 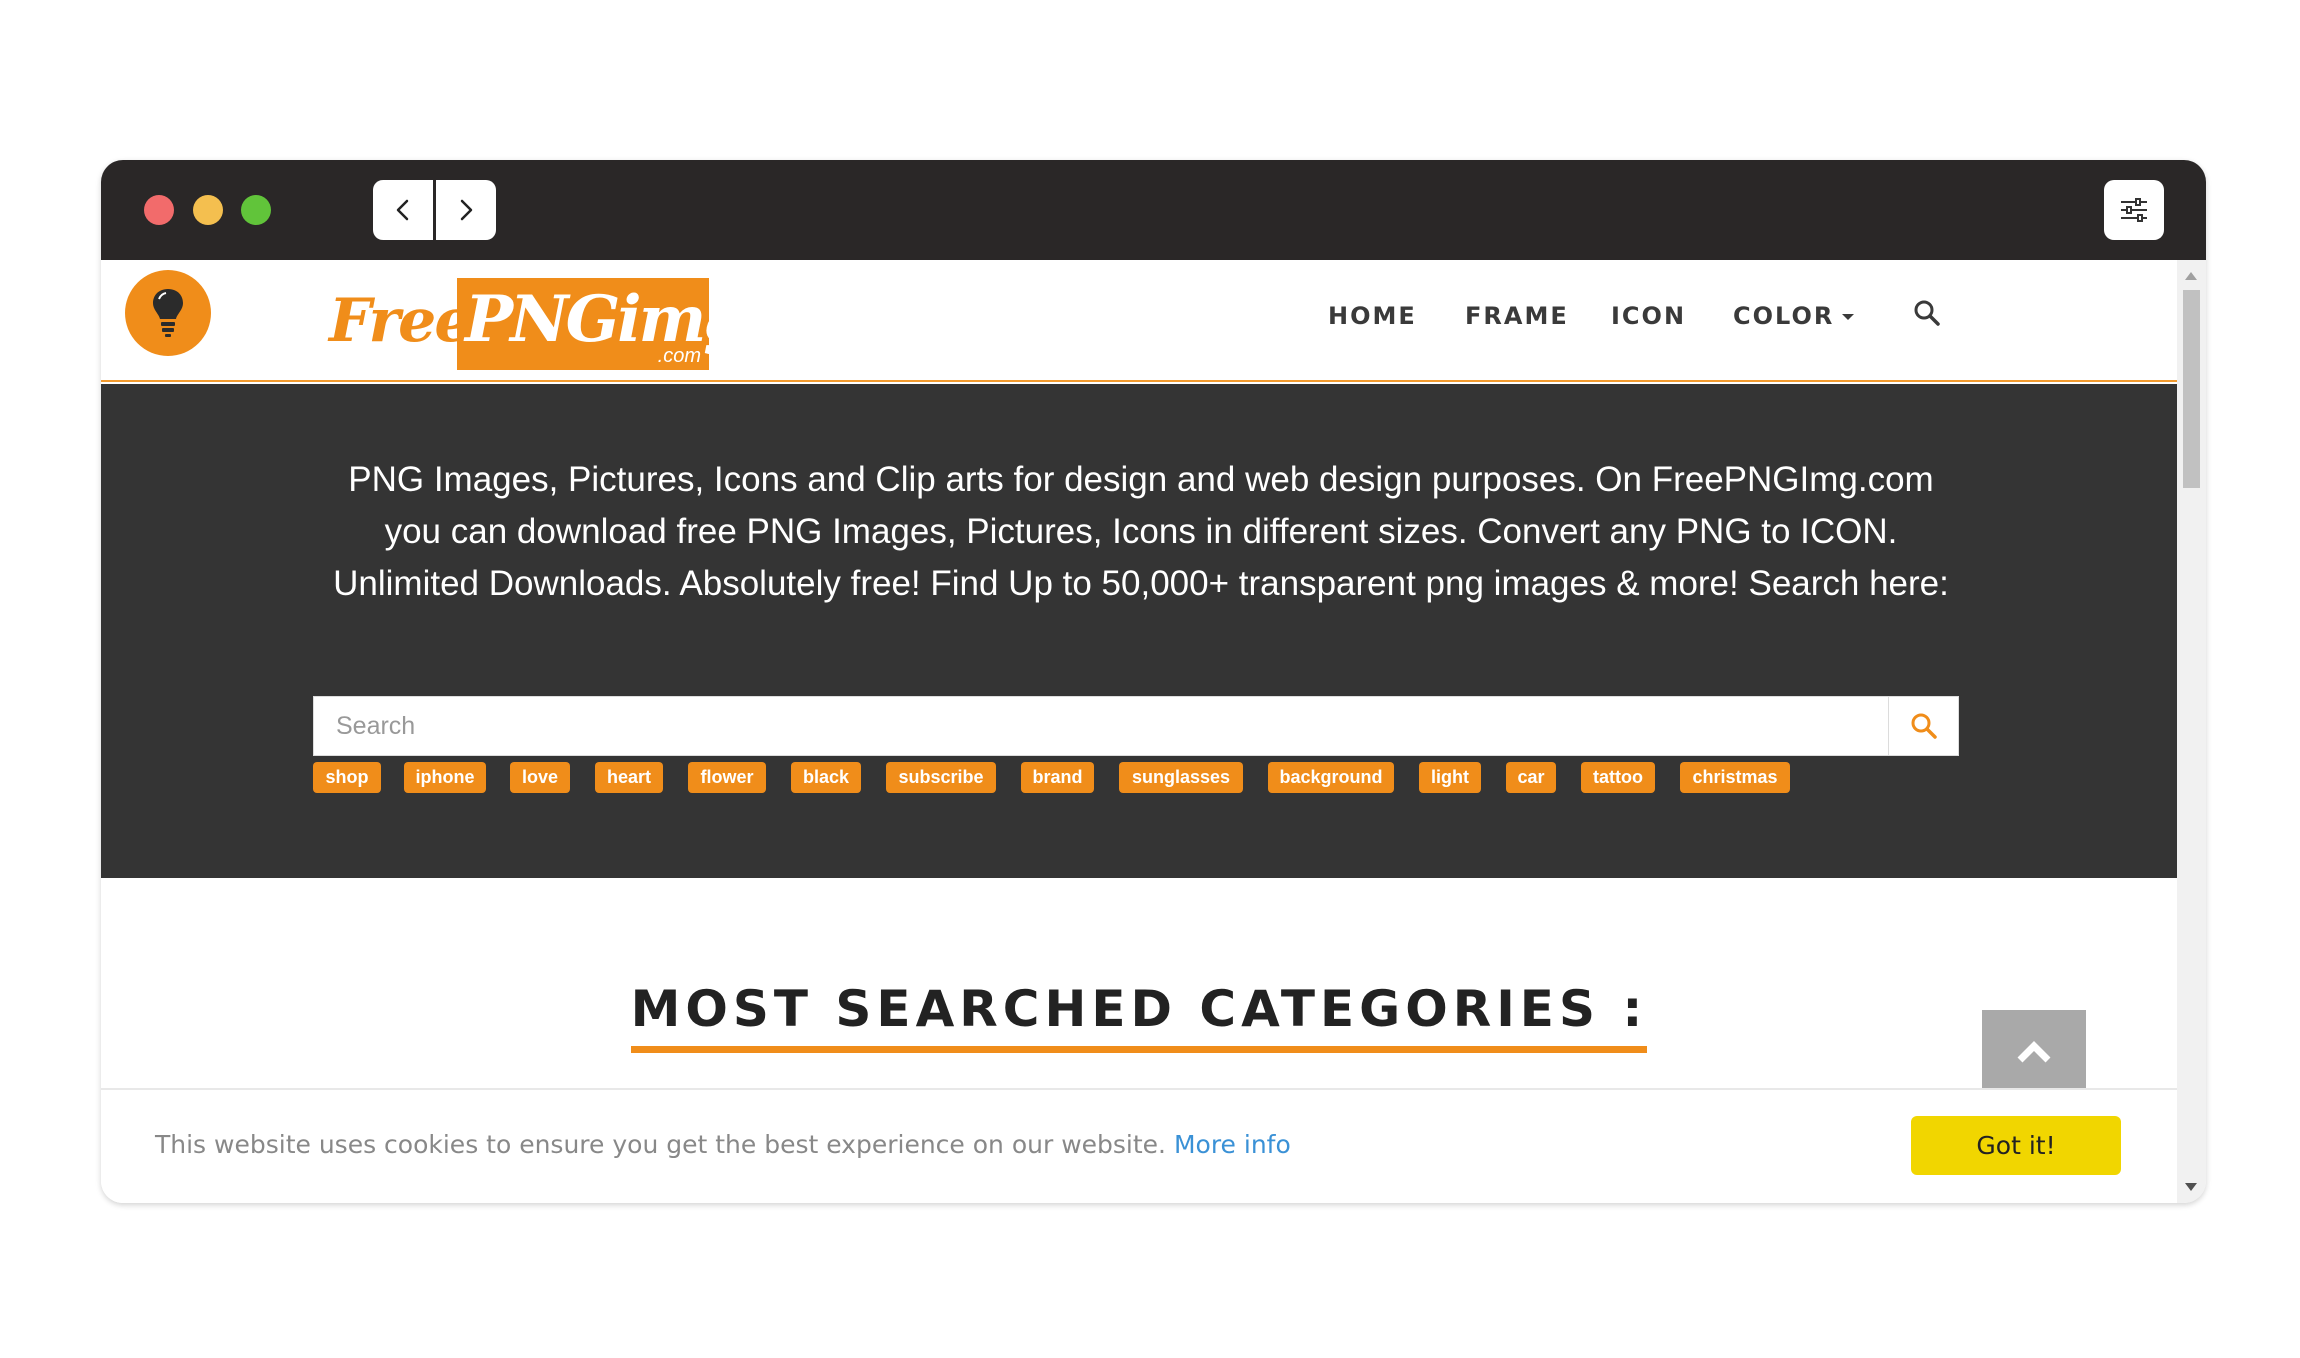 I want to click on nav-color-label: COLOR, so click(x=1784, y=316).